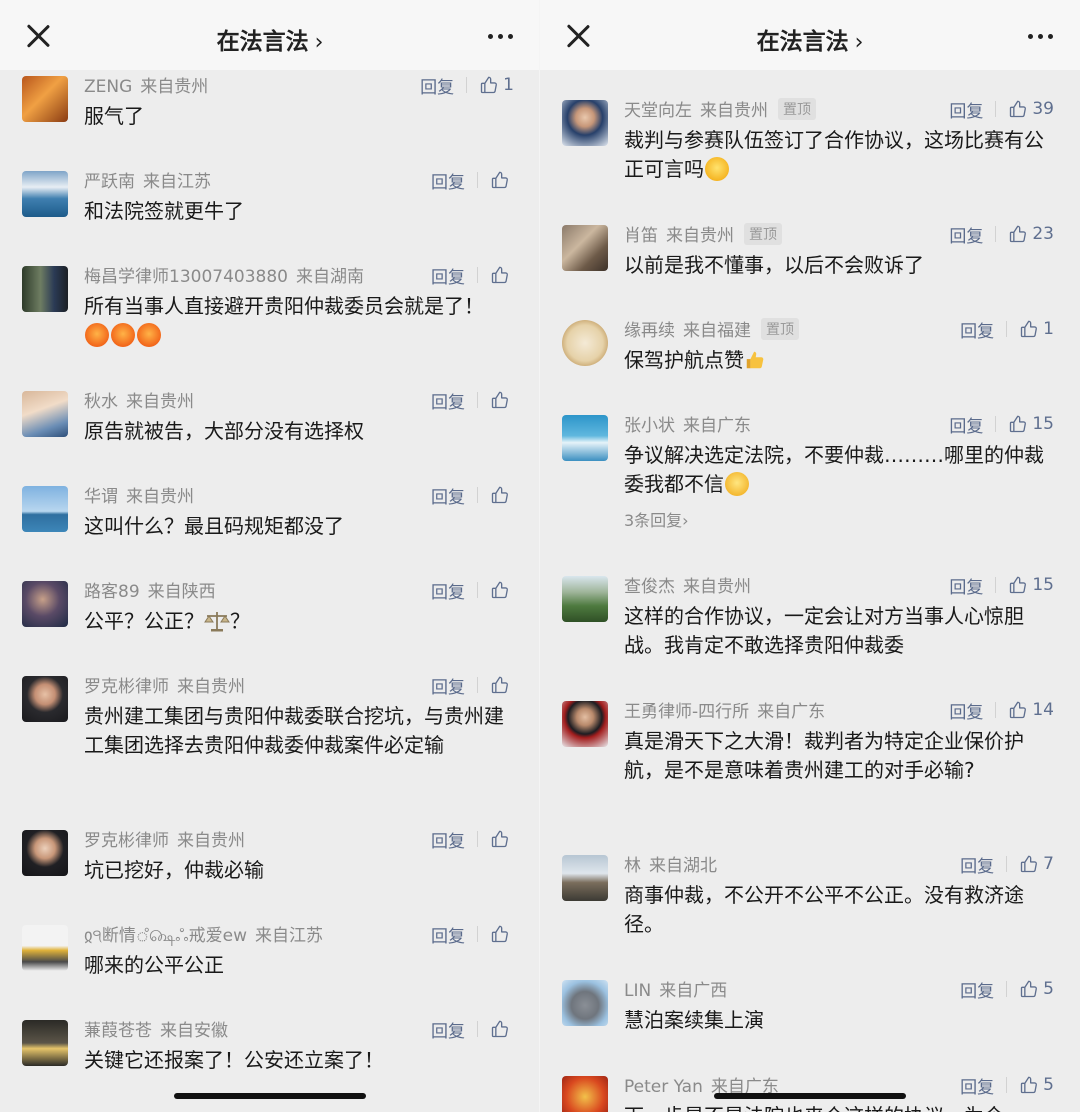  I want to click on comment-user: 缘再续, so click(649, 331).